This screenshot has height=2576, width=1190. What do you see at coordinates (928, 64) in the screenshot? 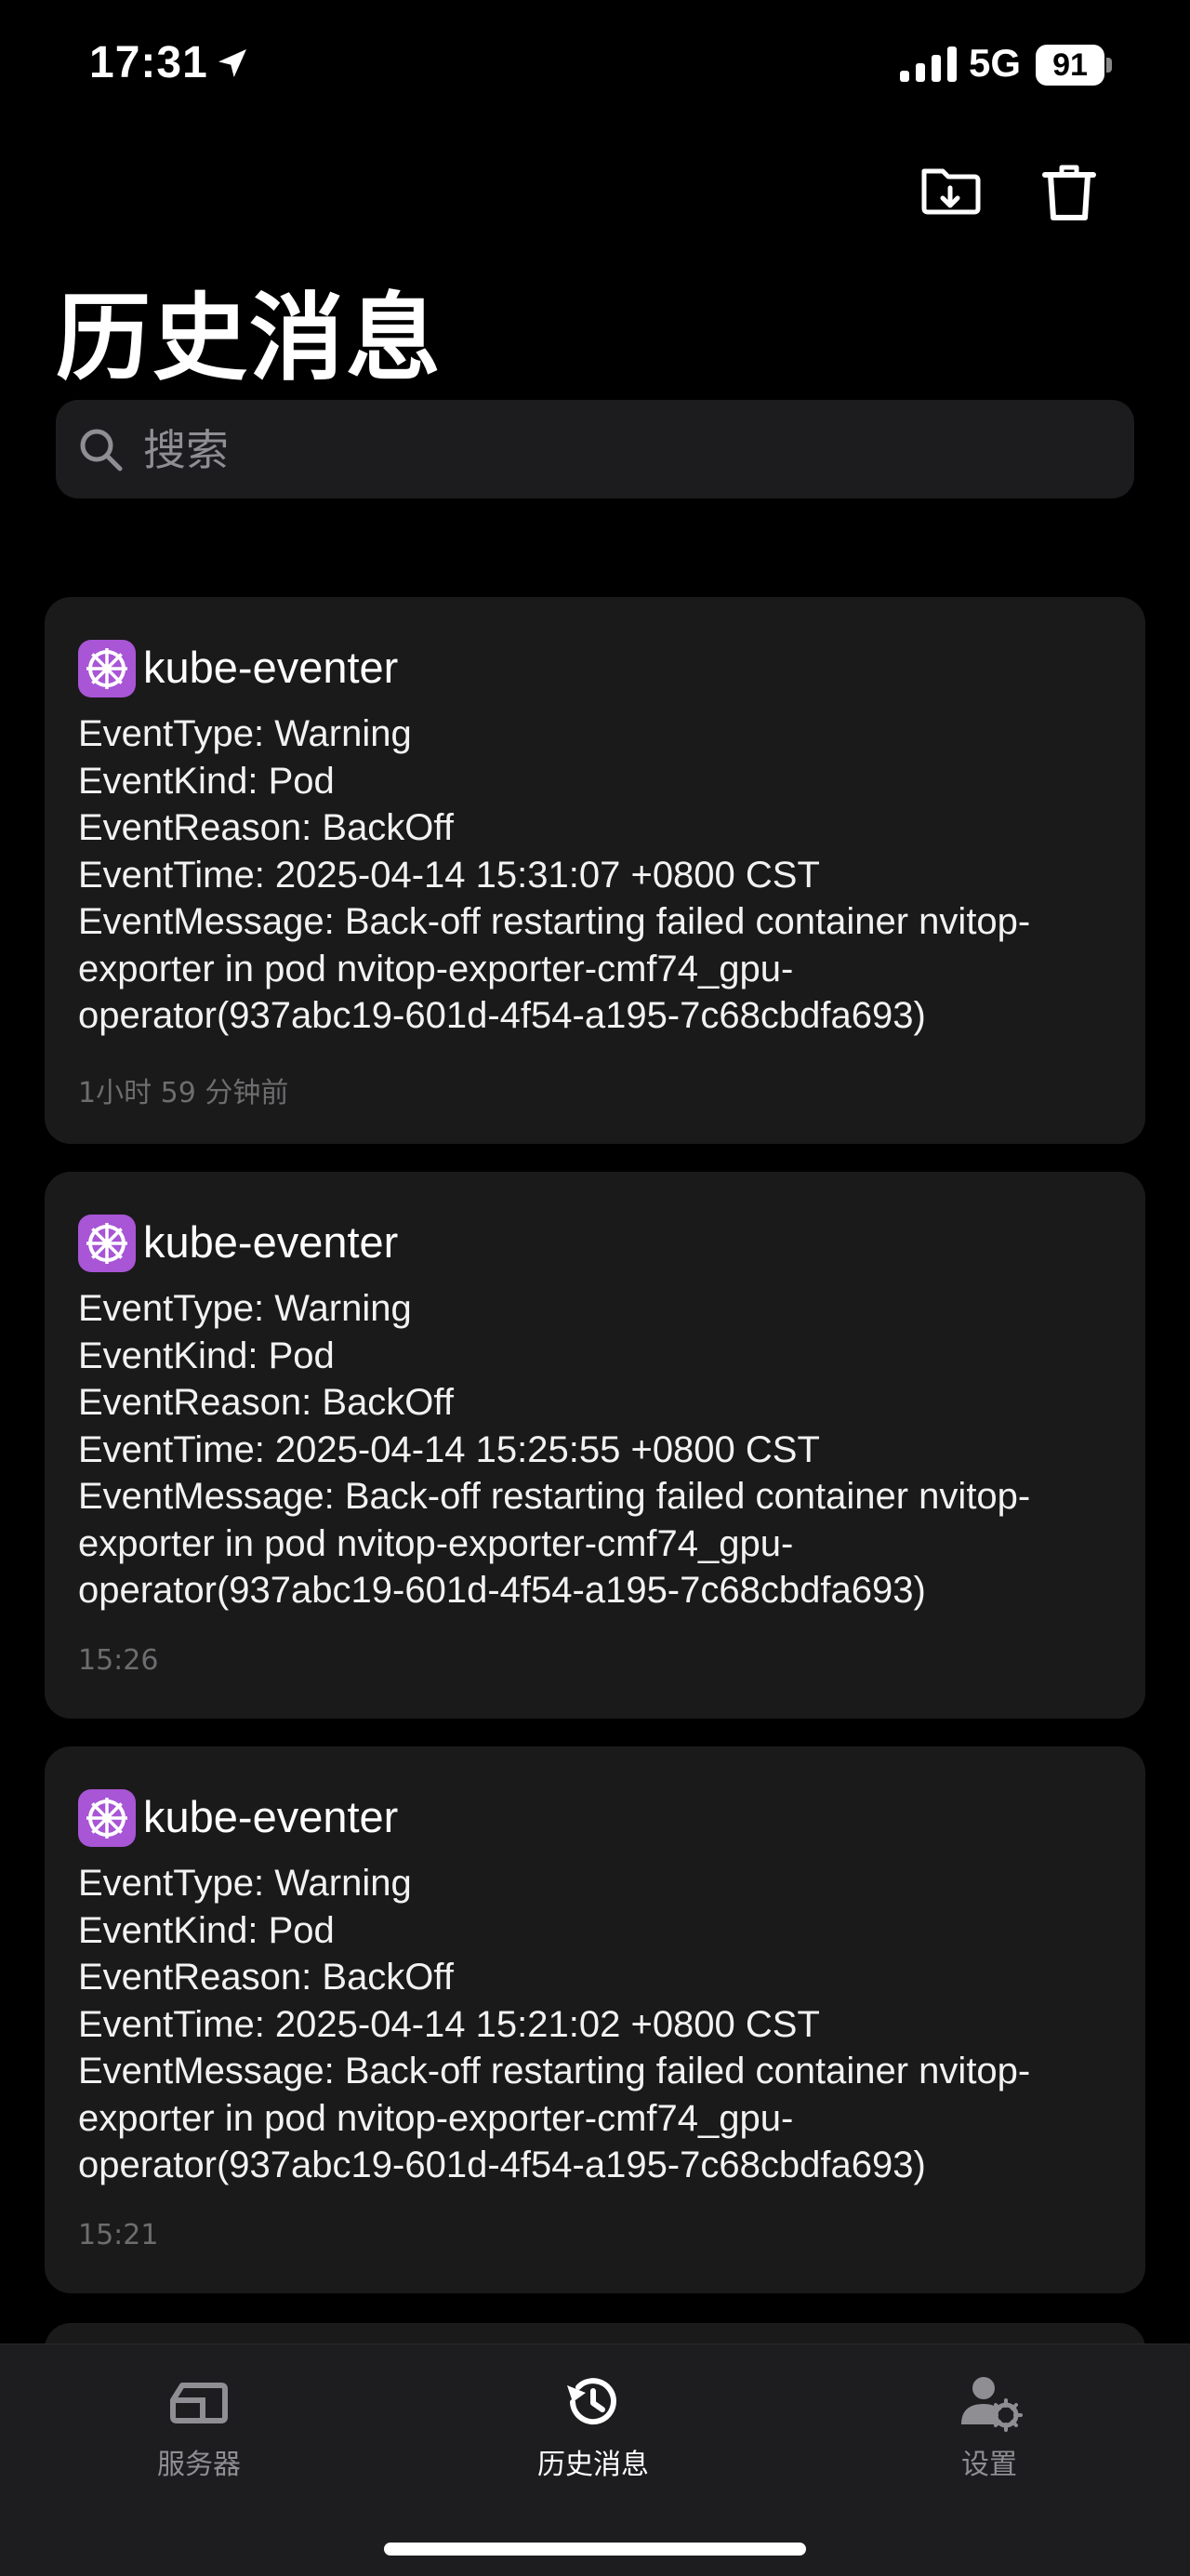
I see `cellular-signal-icon` at bounding box center [928, 64].